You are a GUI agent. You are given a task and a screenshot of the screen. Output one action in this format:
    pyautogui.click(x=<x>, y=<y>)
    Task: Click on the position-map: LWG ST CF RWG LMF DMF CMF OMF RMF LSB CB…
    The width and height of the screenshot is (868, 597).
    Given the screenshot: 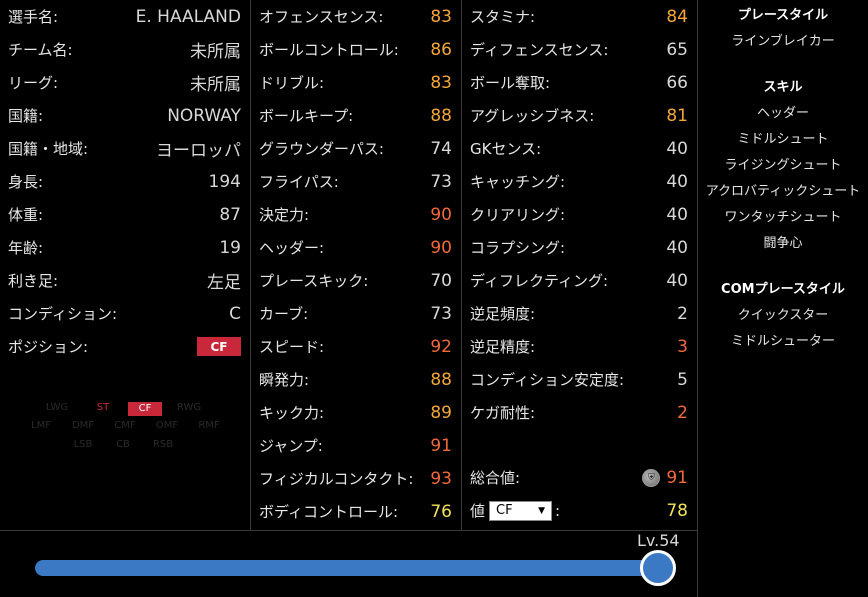 What is the action you would take?
    pyautogui.click(x=125, y=428)
    